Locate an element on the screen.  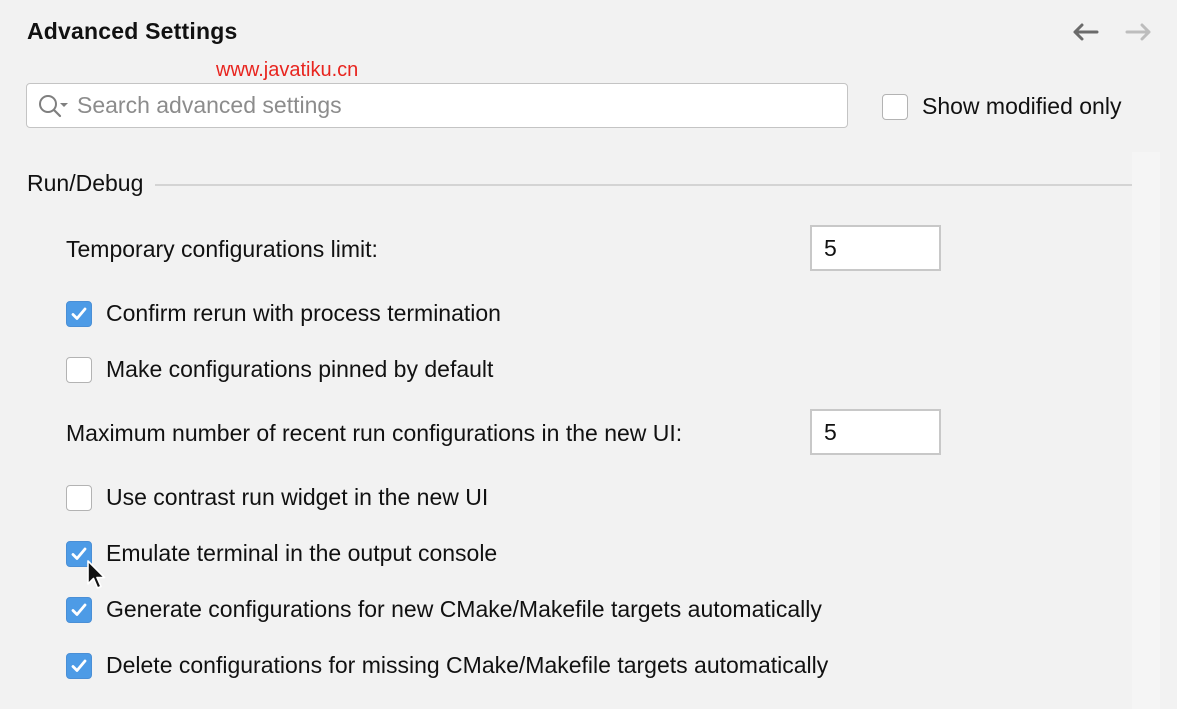
pinned-by-default-checkbox is located at coordinates (79, 369).